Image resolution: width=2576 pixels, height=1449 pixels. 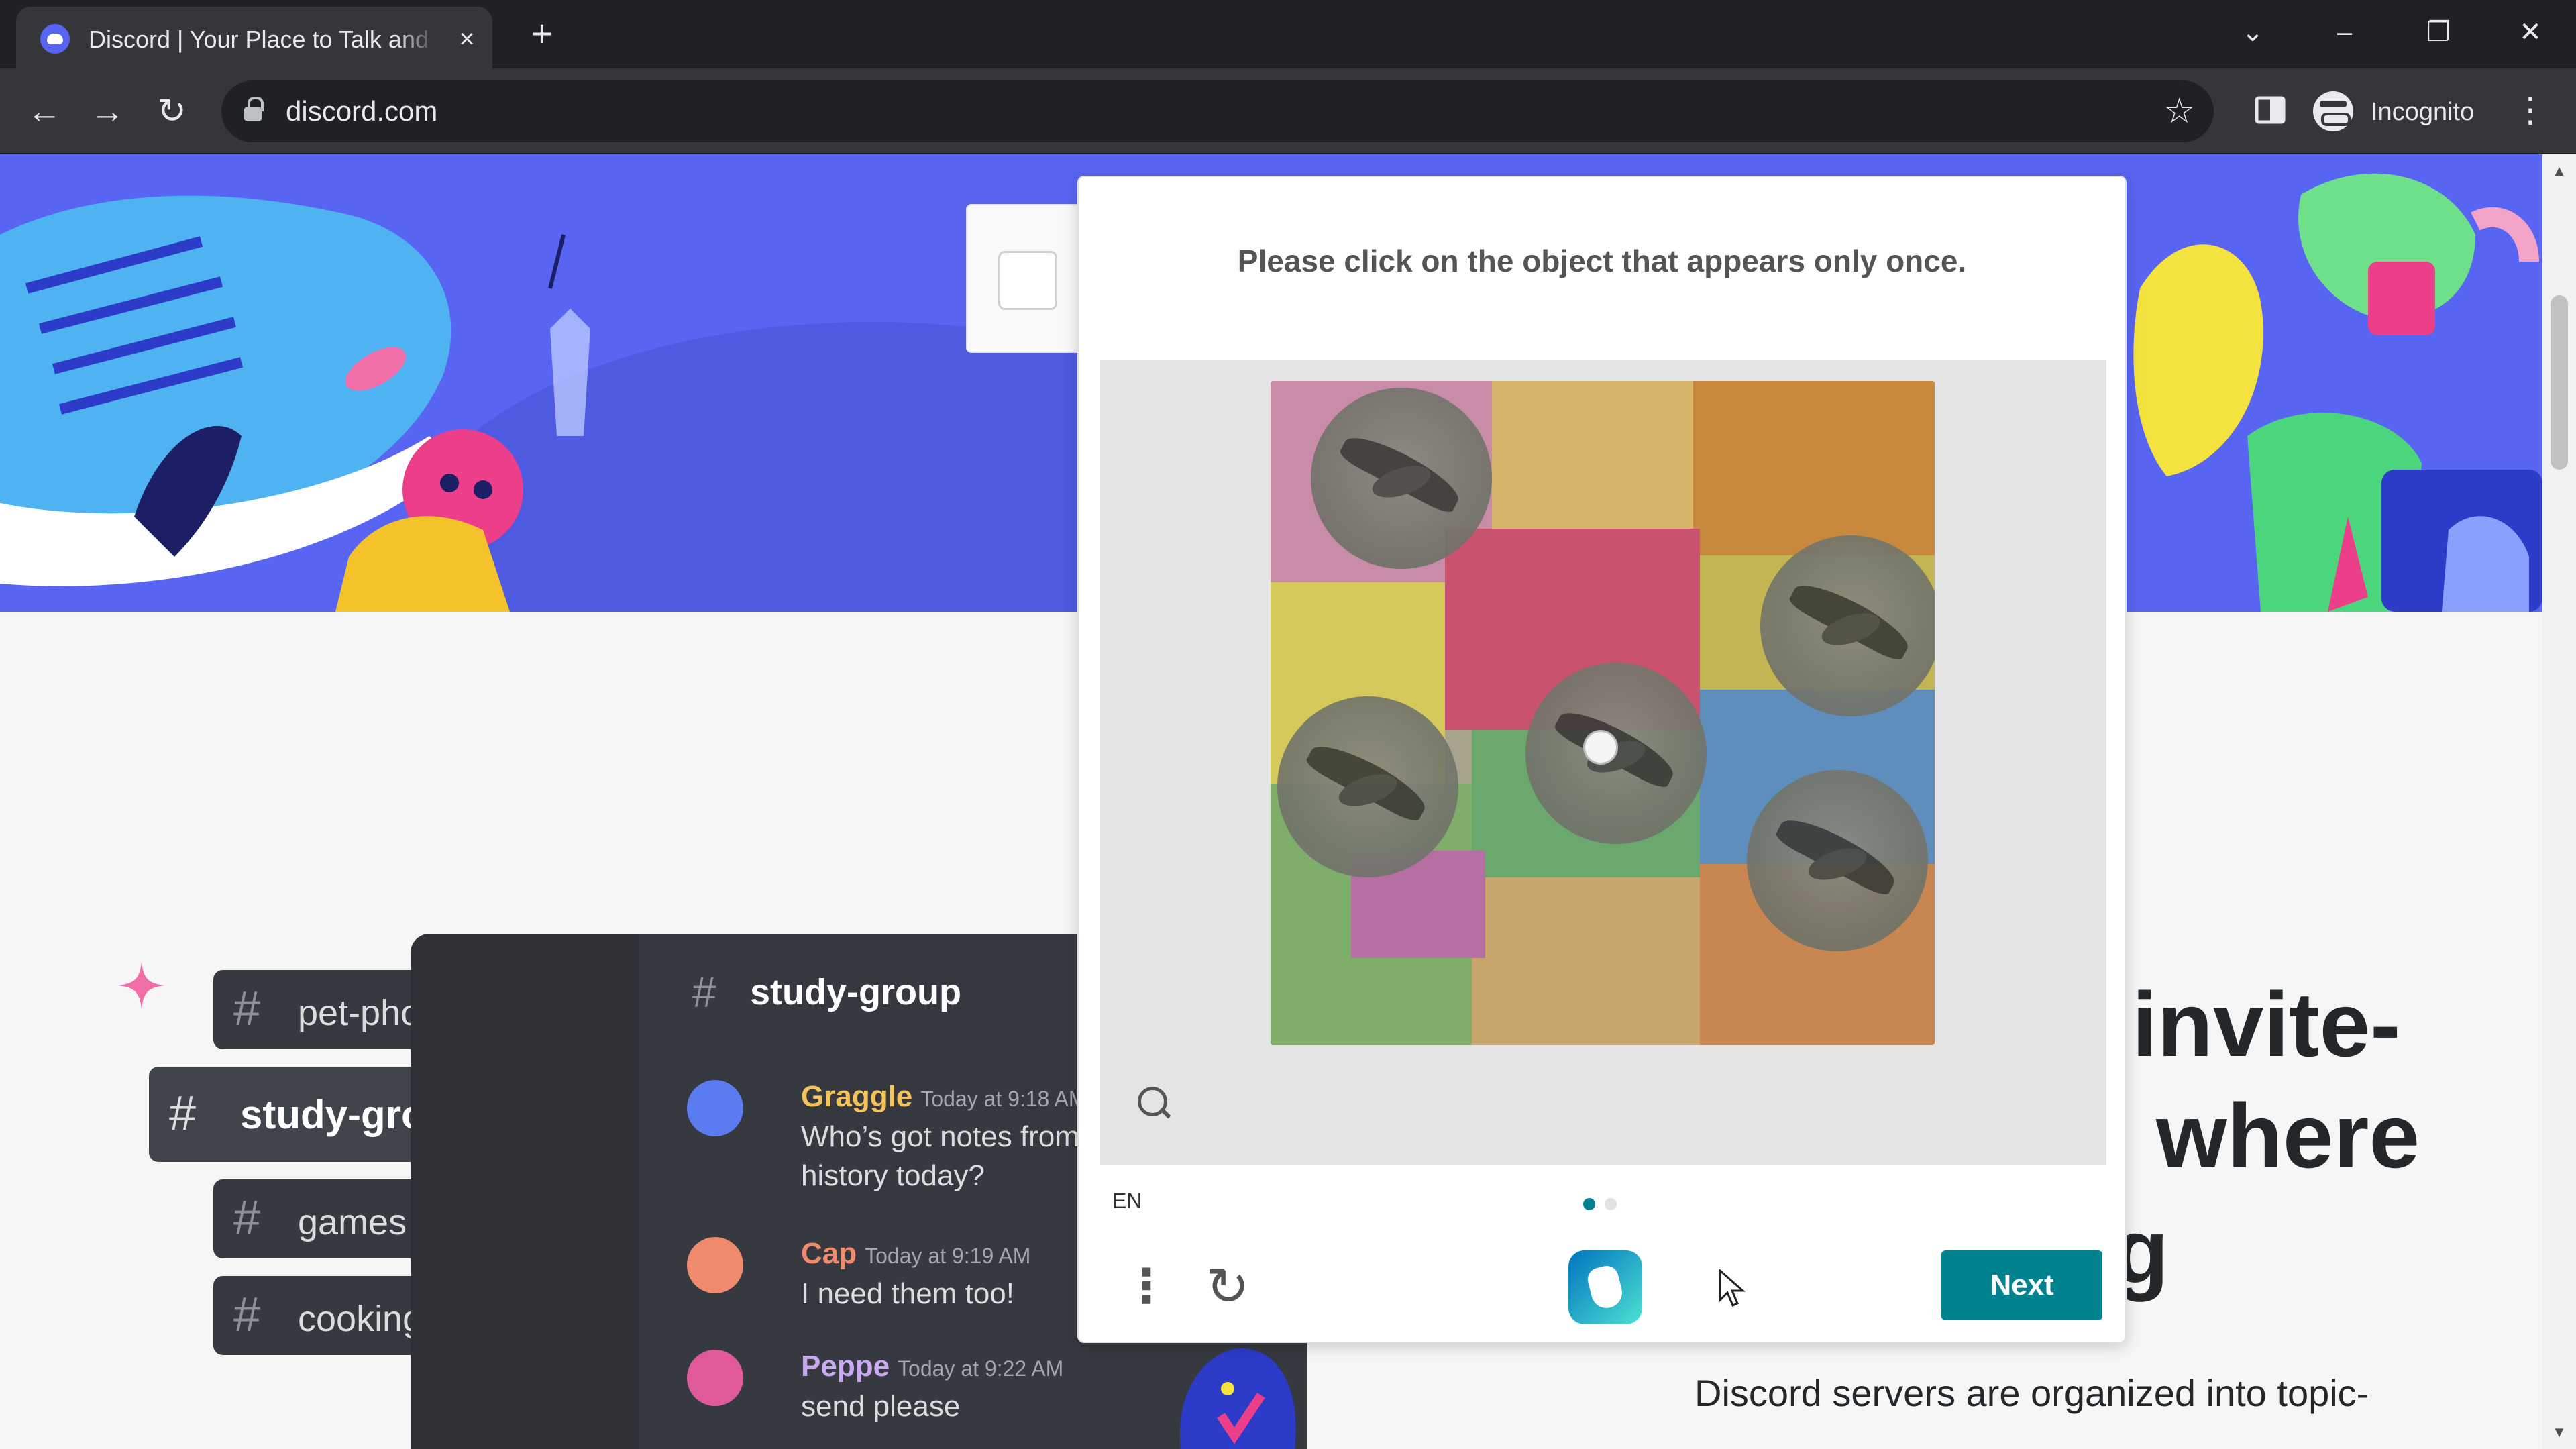 I want to click on restore-icon: ❐, so click(x=2438, y=32).